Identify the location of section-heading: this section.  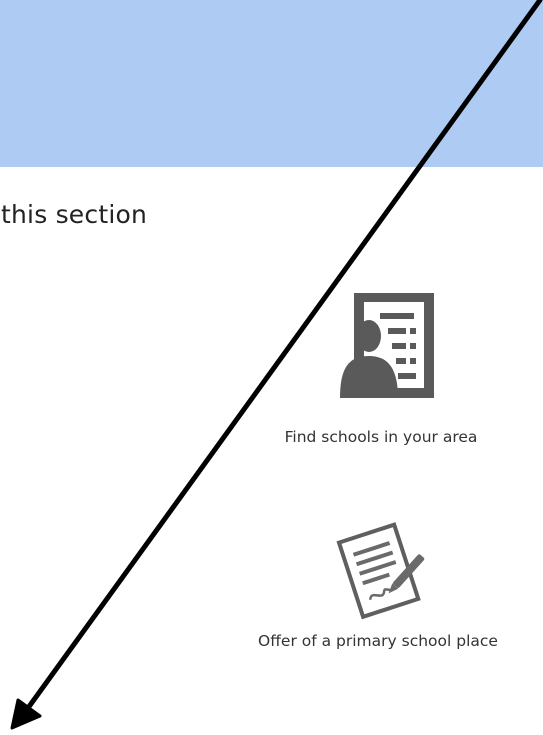
(74, 214).